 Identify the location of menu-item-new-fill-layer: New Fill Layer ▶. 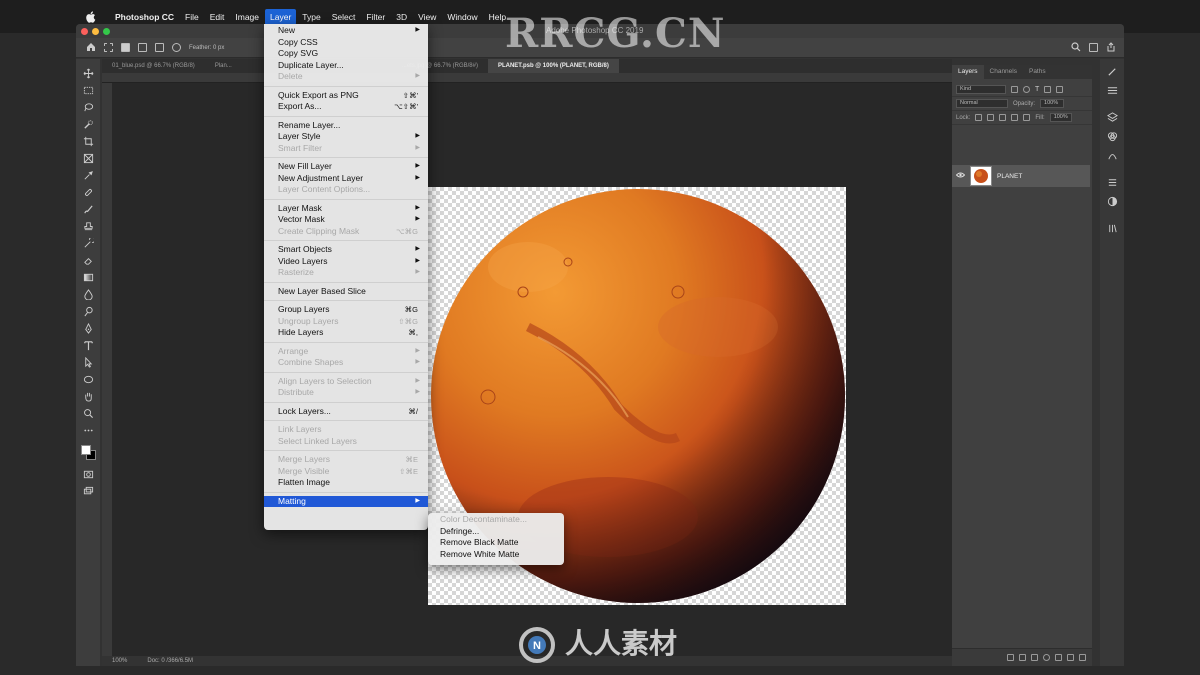
(346, 167).